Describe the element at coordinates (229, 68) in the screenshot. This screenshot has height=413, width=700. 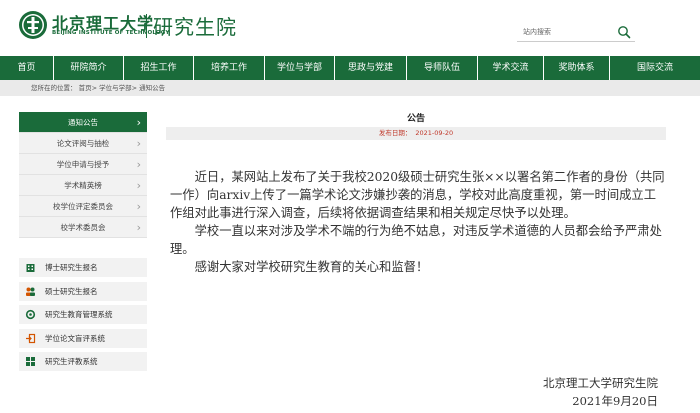
I see `nav-training: 培养工作` at that location.